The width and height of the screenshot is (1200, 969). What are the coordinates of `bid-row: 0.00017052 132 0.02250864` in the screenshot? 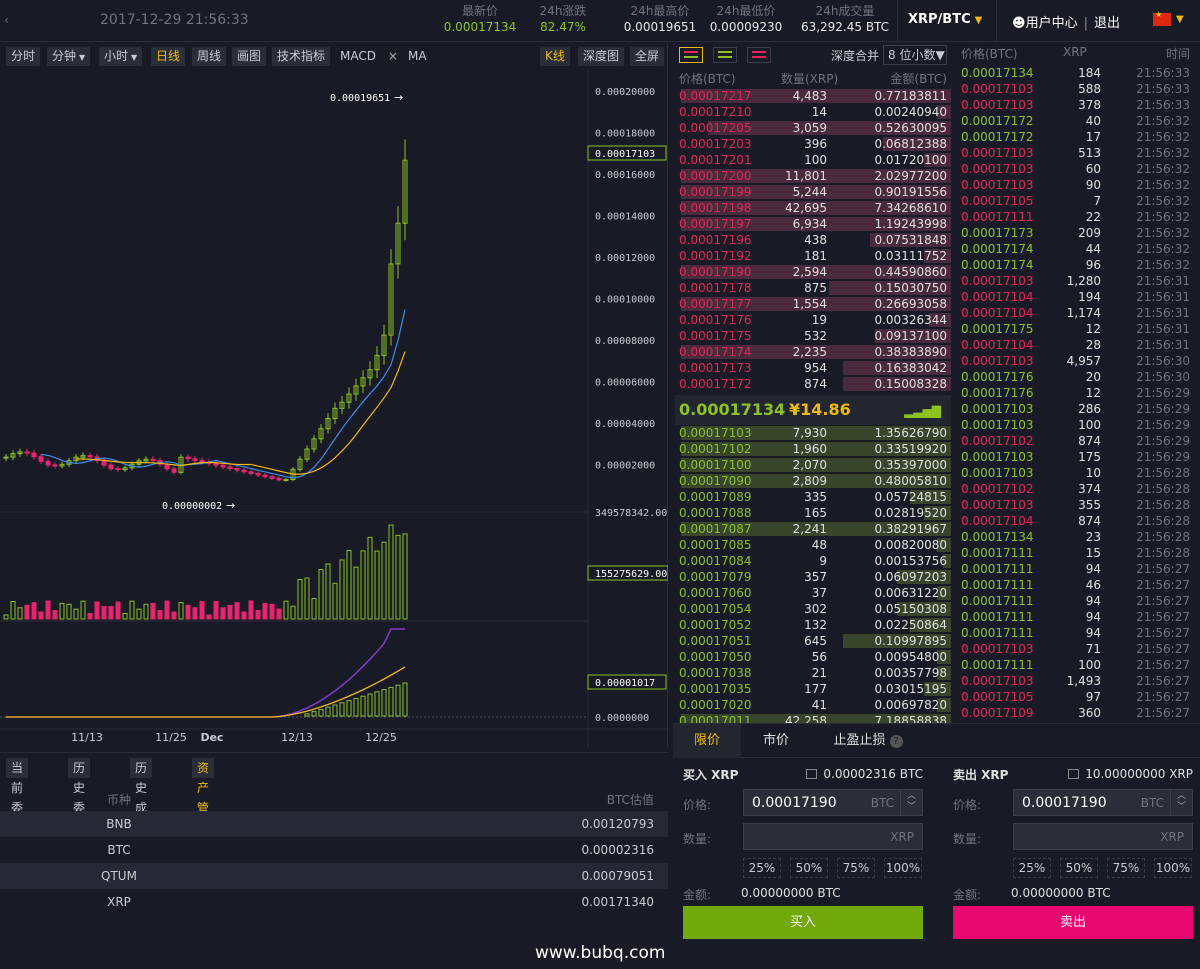 It's located at (813, 625).